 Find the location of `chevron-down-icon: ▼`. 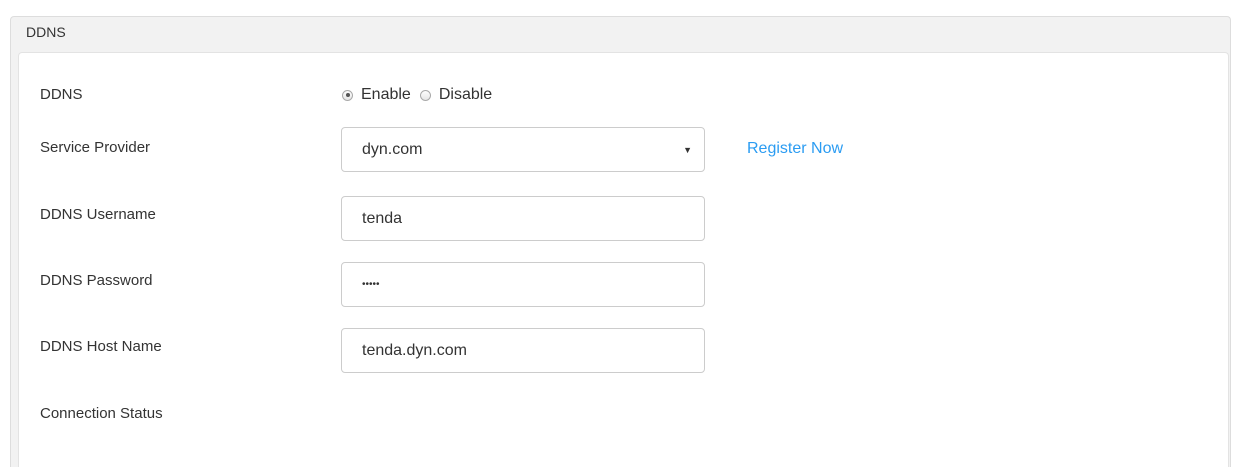

chevron-down-icon: ▼ is located at coordinates (687, 149).